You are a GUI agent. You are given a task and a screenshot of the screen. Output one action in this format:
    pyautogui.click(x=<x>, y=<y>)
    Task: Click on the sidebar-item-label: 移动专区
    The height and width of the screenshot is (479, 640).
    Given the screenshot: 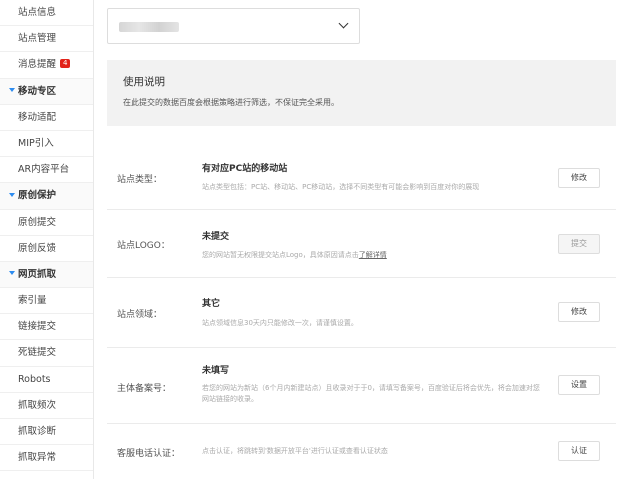 What is the action you would take?
    pyautogui.click(x=37, y=91)
    